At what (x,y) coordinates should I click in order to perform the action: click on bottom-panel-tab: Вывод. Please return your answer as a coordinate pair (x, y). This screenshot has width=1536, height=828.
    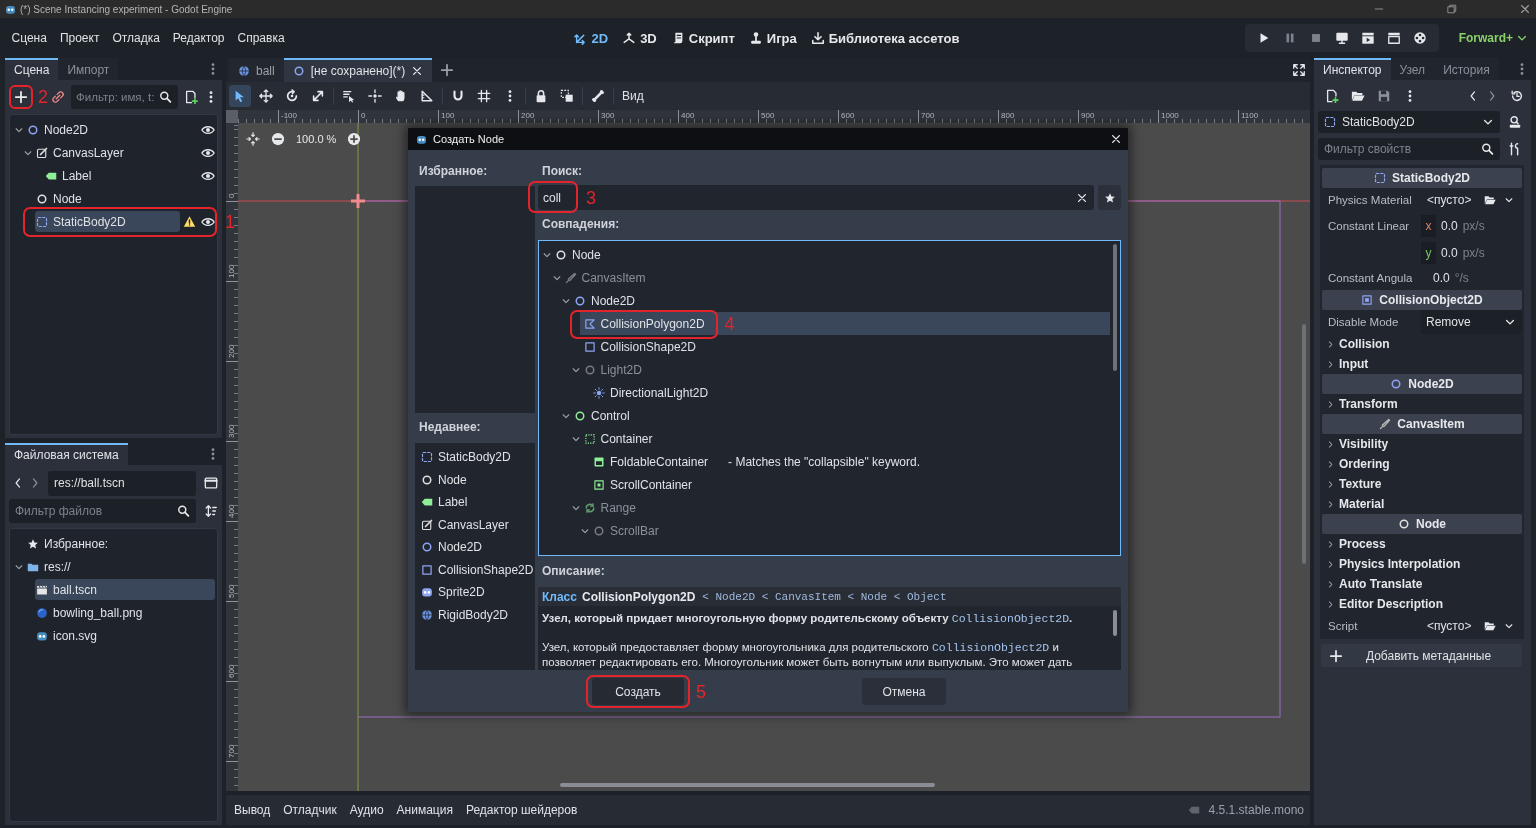
    Looking at the image, I should click on (252, 810).